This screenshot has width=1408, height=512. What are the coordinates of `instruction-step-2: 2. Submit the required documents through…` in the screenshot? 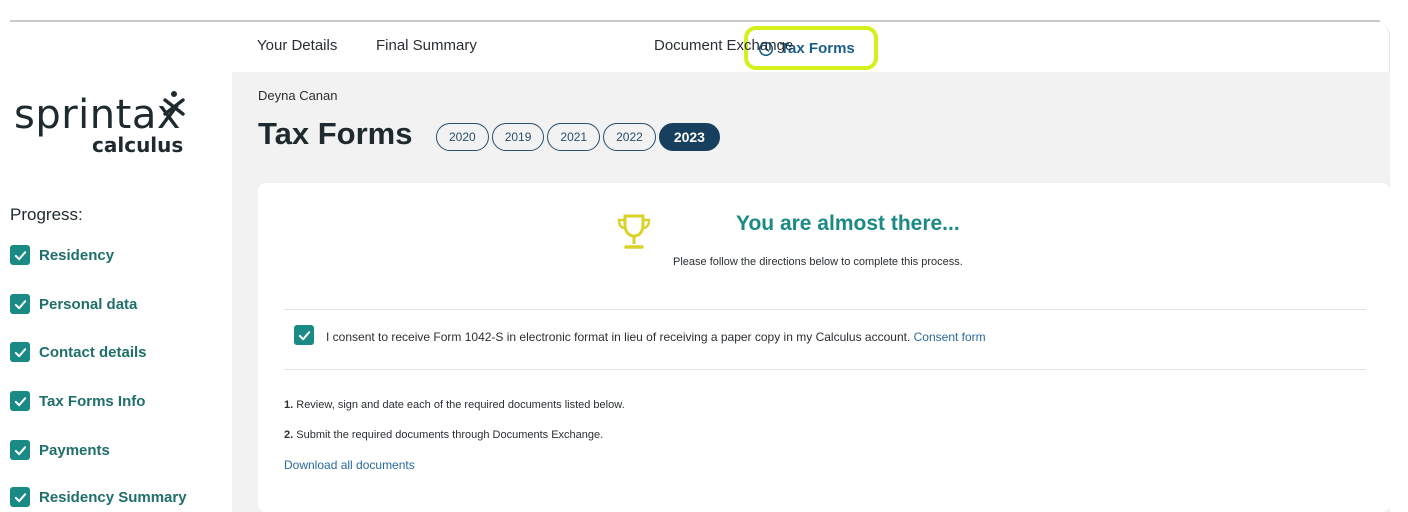 It's located at (443, 435).